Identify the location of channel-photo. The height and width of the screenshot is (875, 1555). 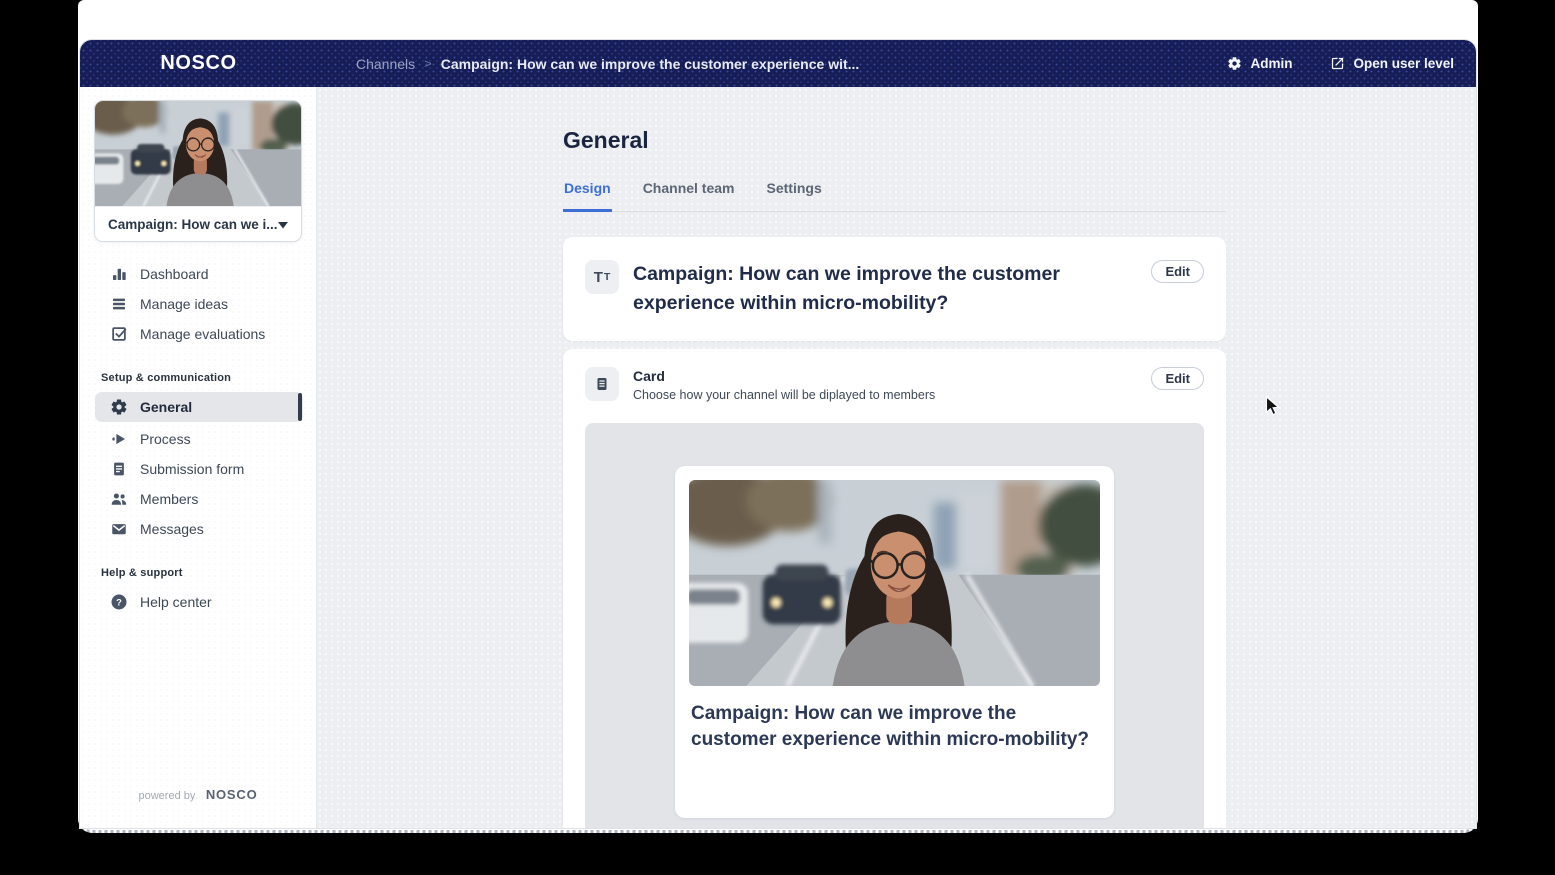
(198, 153).